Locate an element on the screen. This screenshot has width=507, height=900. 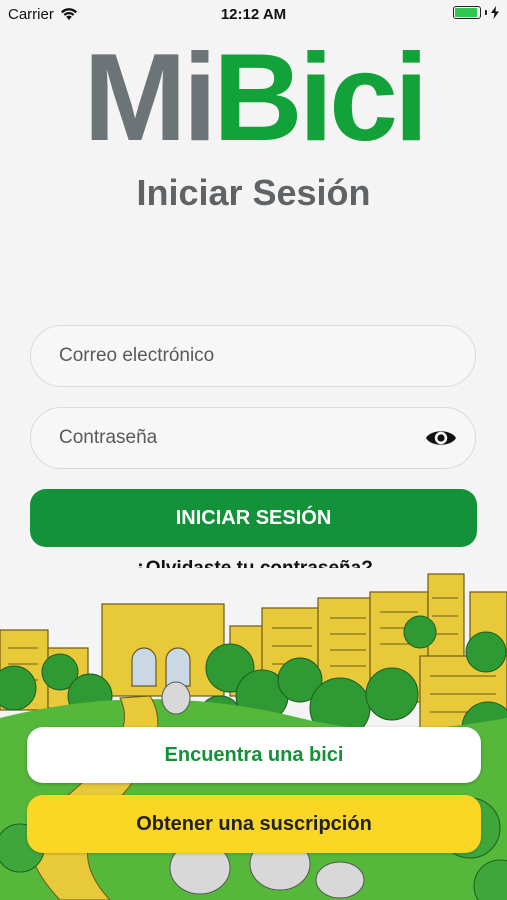
eye-icon is located at coordinates (441, 438).